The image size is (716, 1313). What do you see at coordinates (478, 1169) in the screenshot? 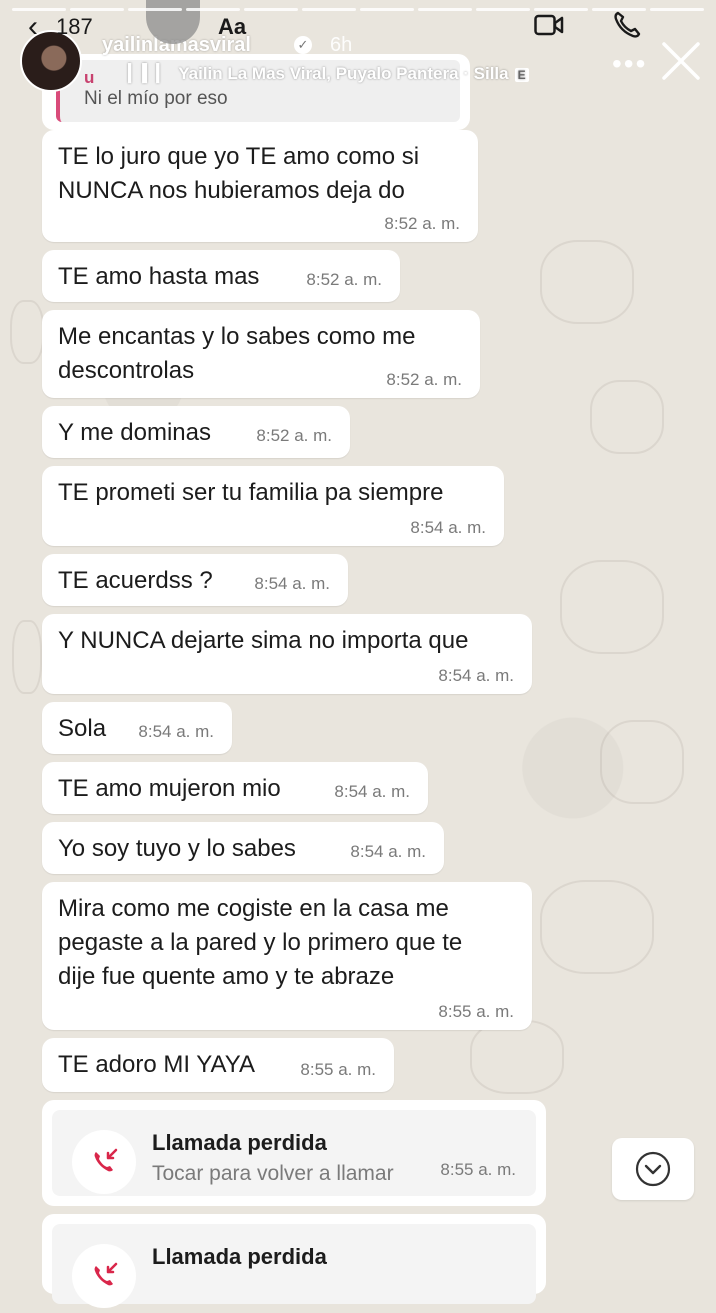
I see `missed-call-time: 8:55 a. m.` at bounding box center [478, 1169].